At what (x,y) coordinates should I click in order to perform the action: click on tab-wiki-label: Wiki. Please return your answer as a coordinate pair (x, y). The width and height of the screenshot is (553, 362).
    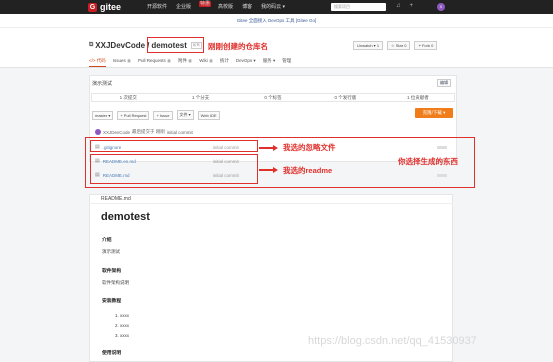
    Looking at the image, I should click on (203, 60).